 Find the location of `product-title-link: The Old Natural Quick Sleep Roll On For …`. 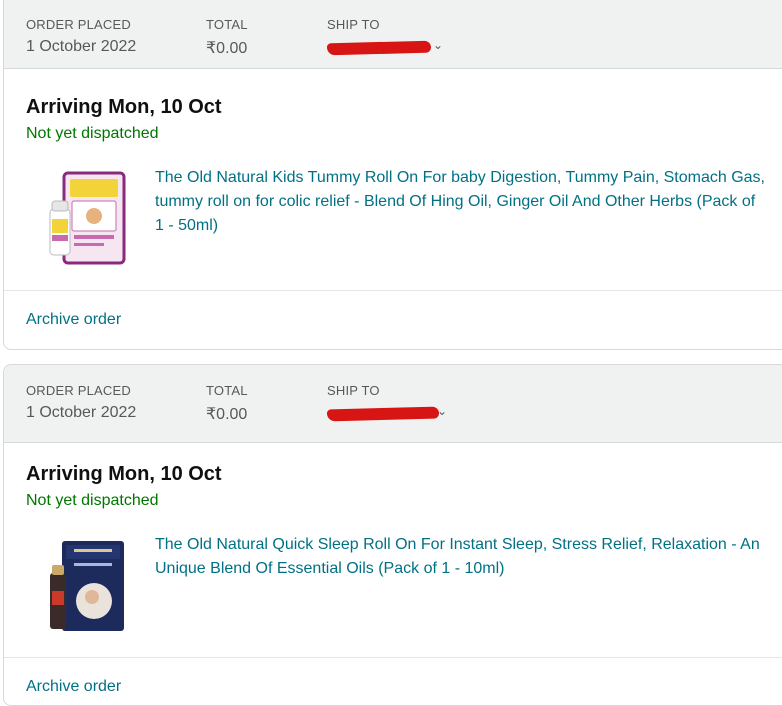

product-title-link: The Old Natural Quick Sleep Roll On For … is located at coordinates (461, 557).